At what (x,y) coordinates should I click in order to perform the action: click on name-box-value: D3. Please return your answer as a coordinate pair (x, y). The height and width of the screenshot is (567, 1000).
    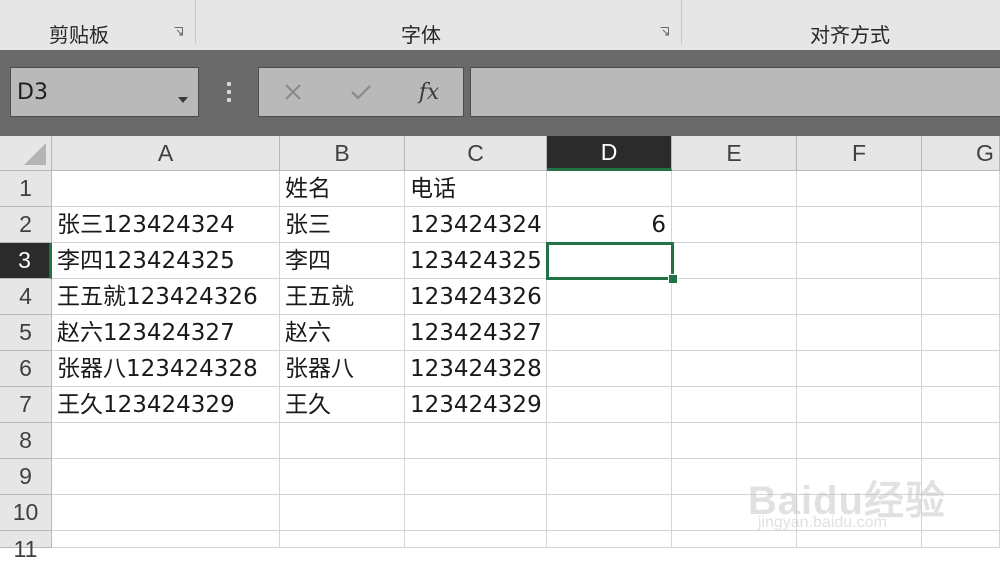
    Looking at the image, I should click on (32, 92).